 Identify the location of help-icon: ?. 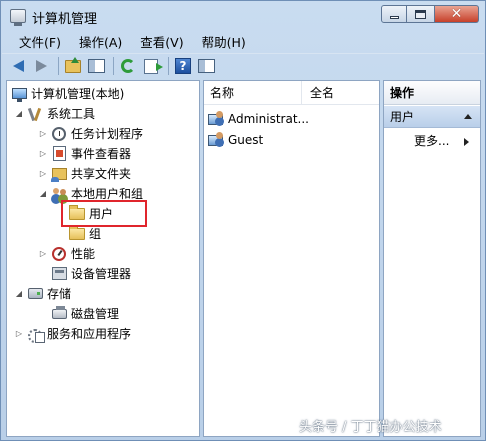
(183, 66).